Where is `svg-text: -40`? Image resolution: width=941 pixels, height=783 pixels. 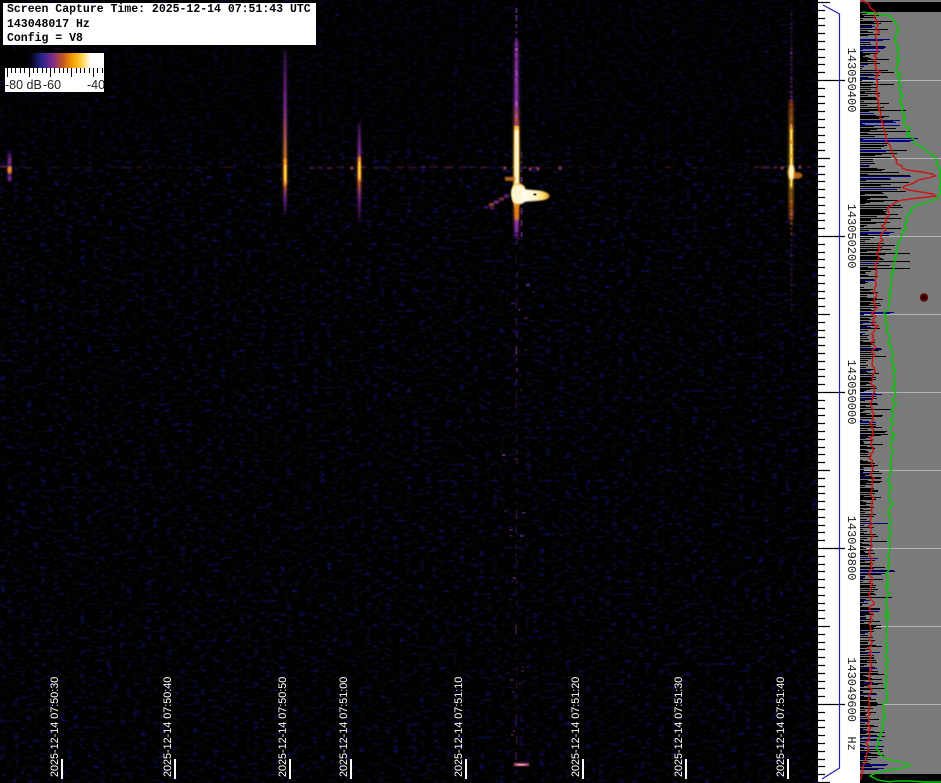
svg-text: -40 is located at coordinates (95, 85).